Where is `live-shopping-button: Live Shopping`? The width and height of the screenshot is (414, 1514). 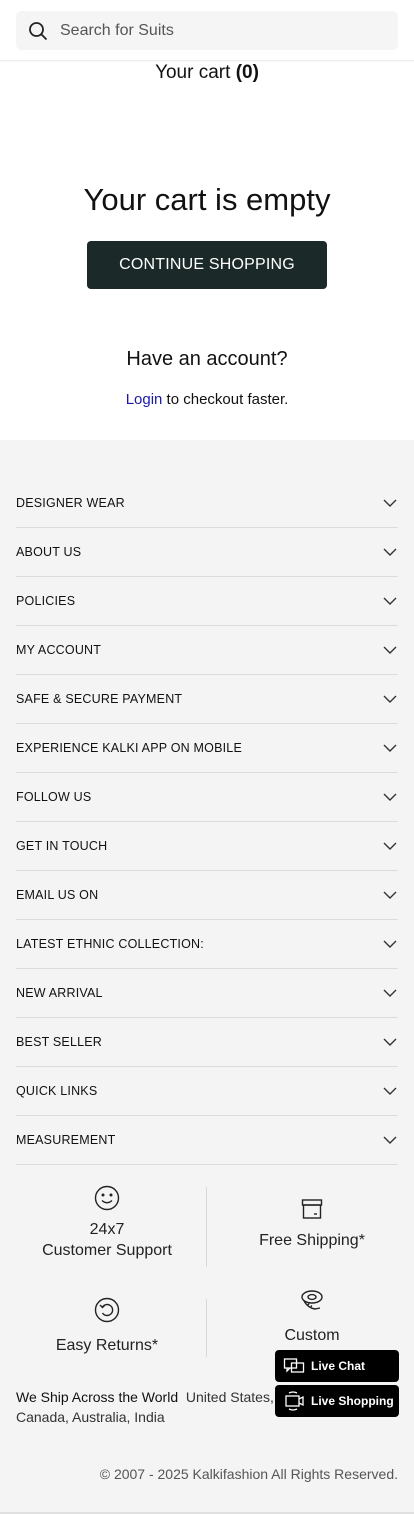 live-shopping-button: Live Shopping is located at coordinates (337, 1401).